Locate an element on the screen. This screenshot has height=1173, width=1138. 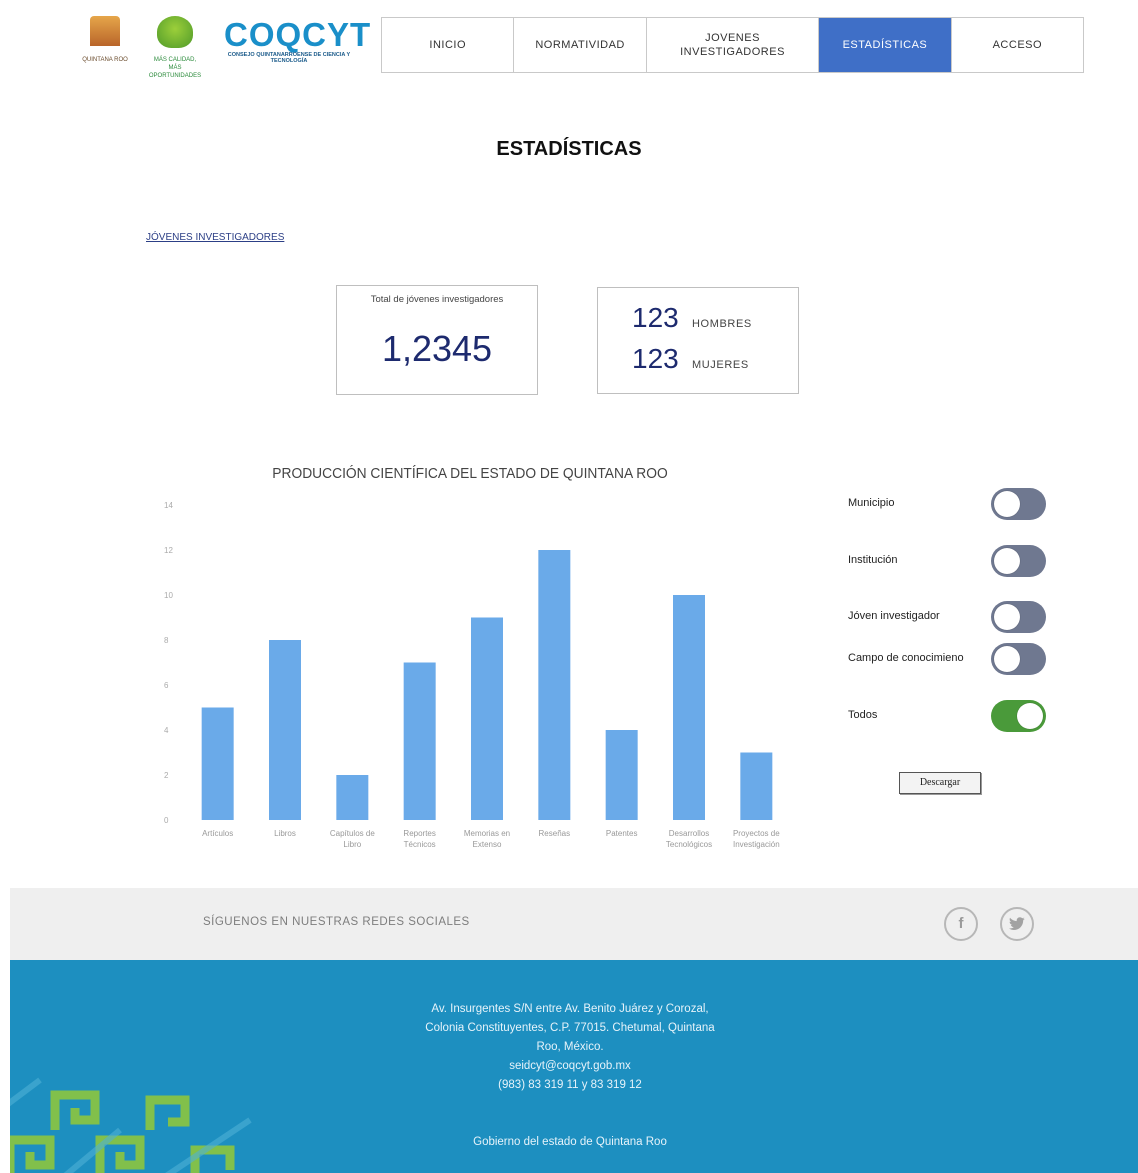
filter-institucion: Institución is located at coordinates (948, 562).